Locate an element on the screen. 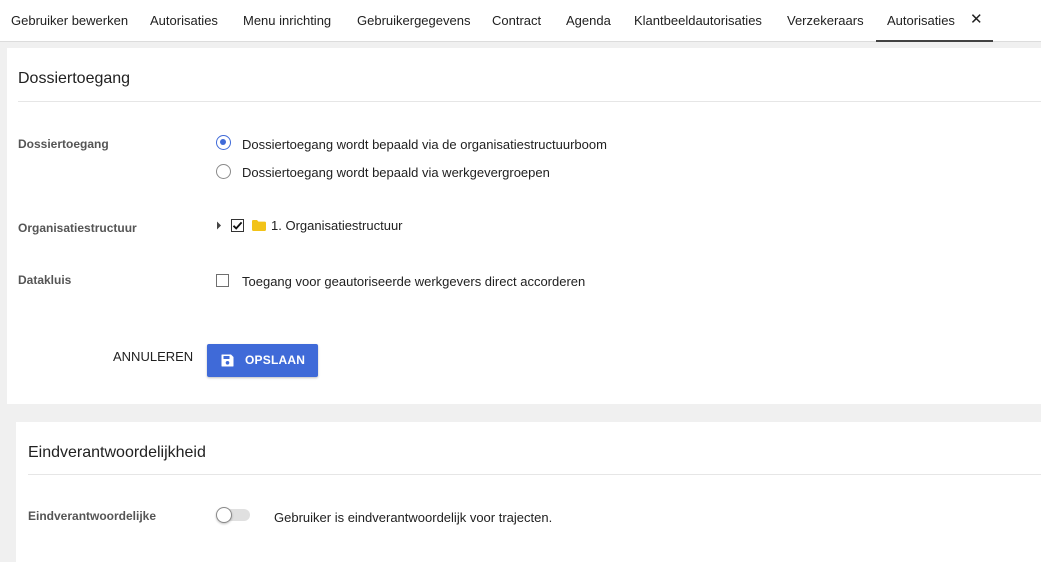 This screenshot has height=562, width=1041. save-button: OPSLAAN is located at coordinates (262, 360).